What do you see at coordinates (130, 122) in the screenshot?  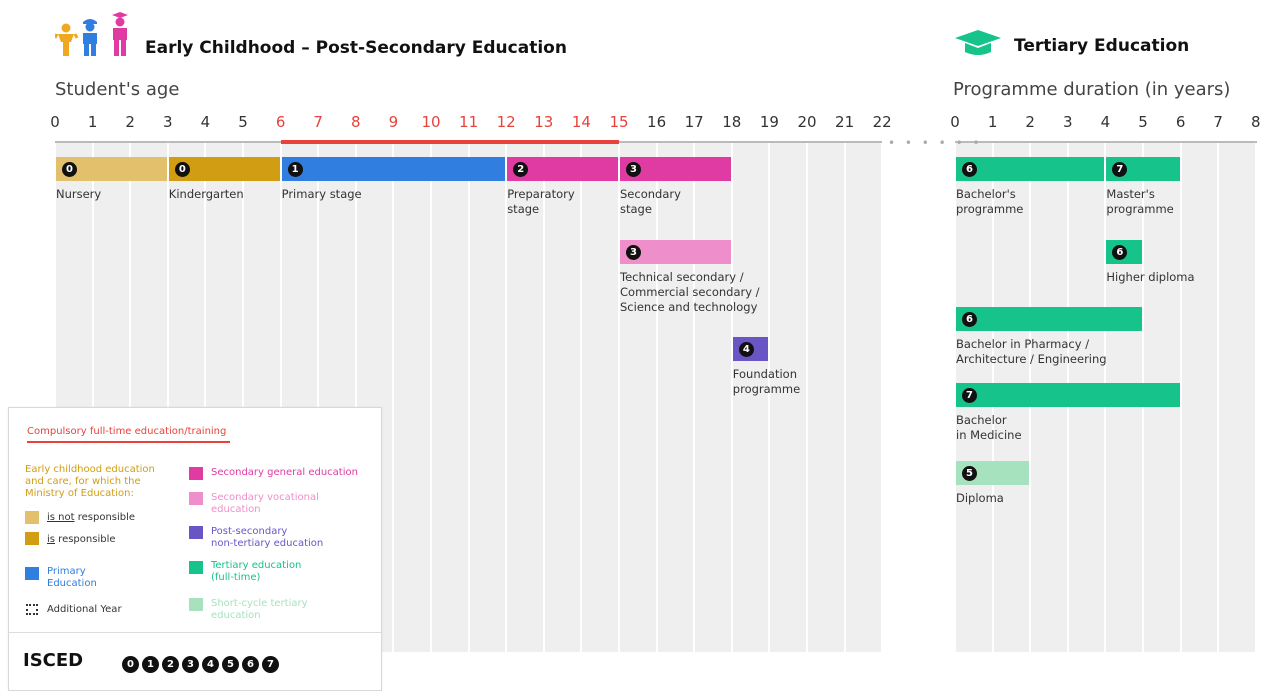 I see `age-tick-label: 2` at bounding box center [130, 122].